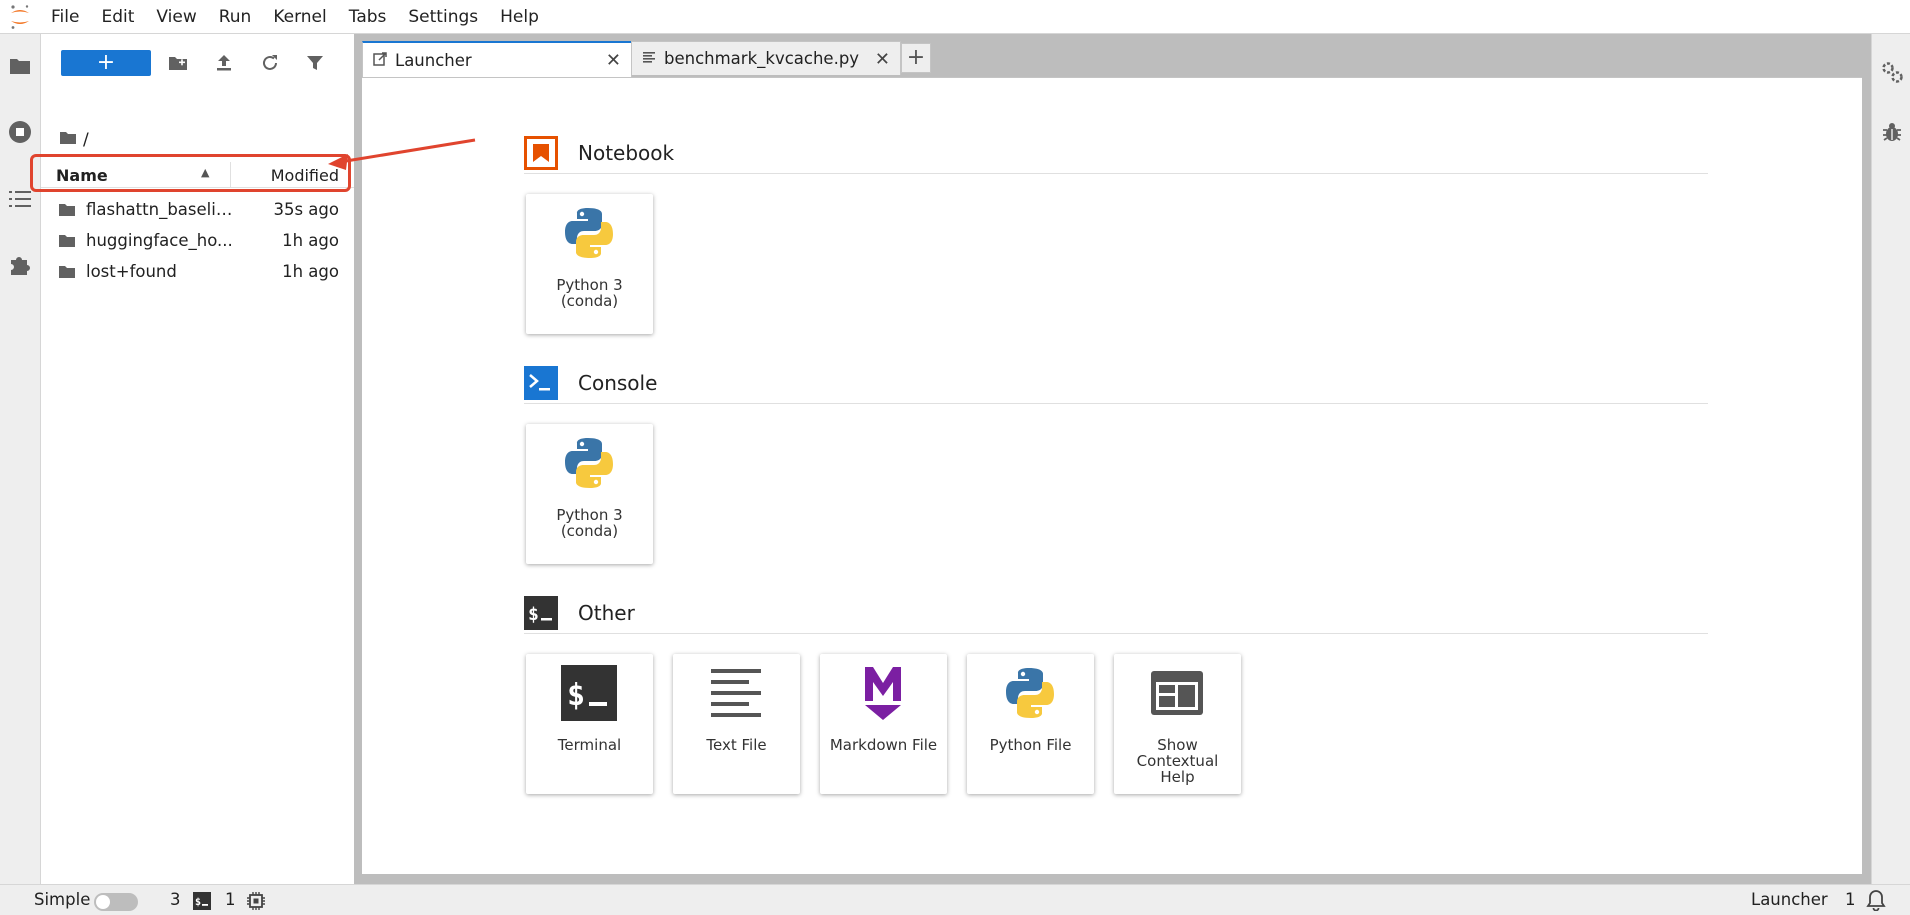  I want to click on sidebar-splitter, so click(358, 459).